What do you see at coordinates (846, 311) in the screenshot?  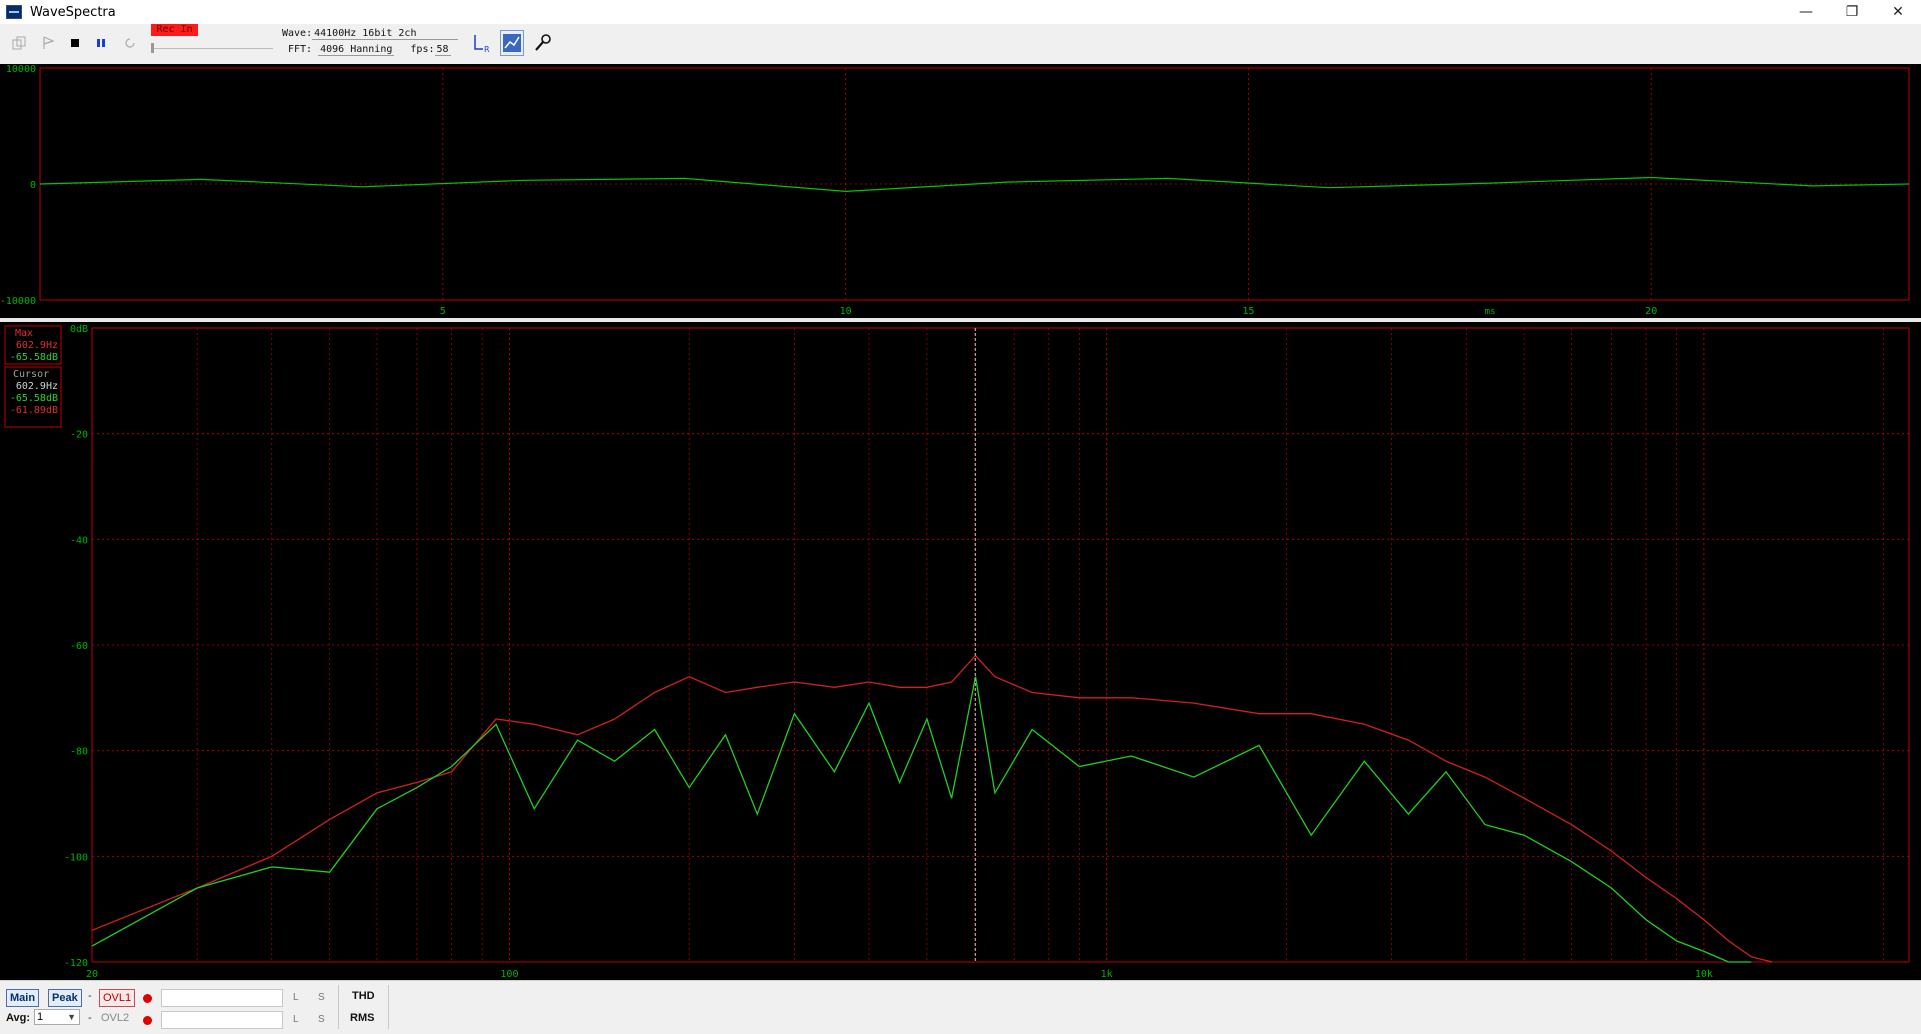 I see `wave-x-tick-label: 10` at bounding box center [846, 311].